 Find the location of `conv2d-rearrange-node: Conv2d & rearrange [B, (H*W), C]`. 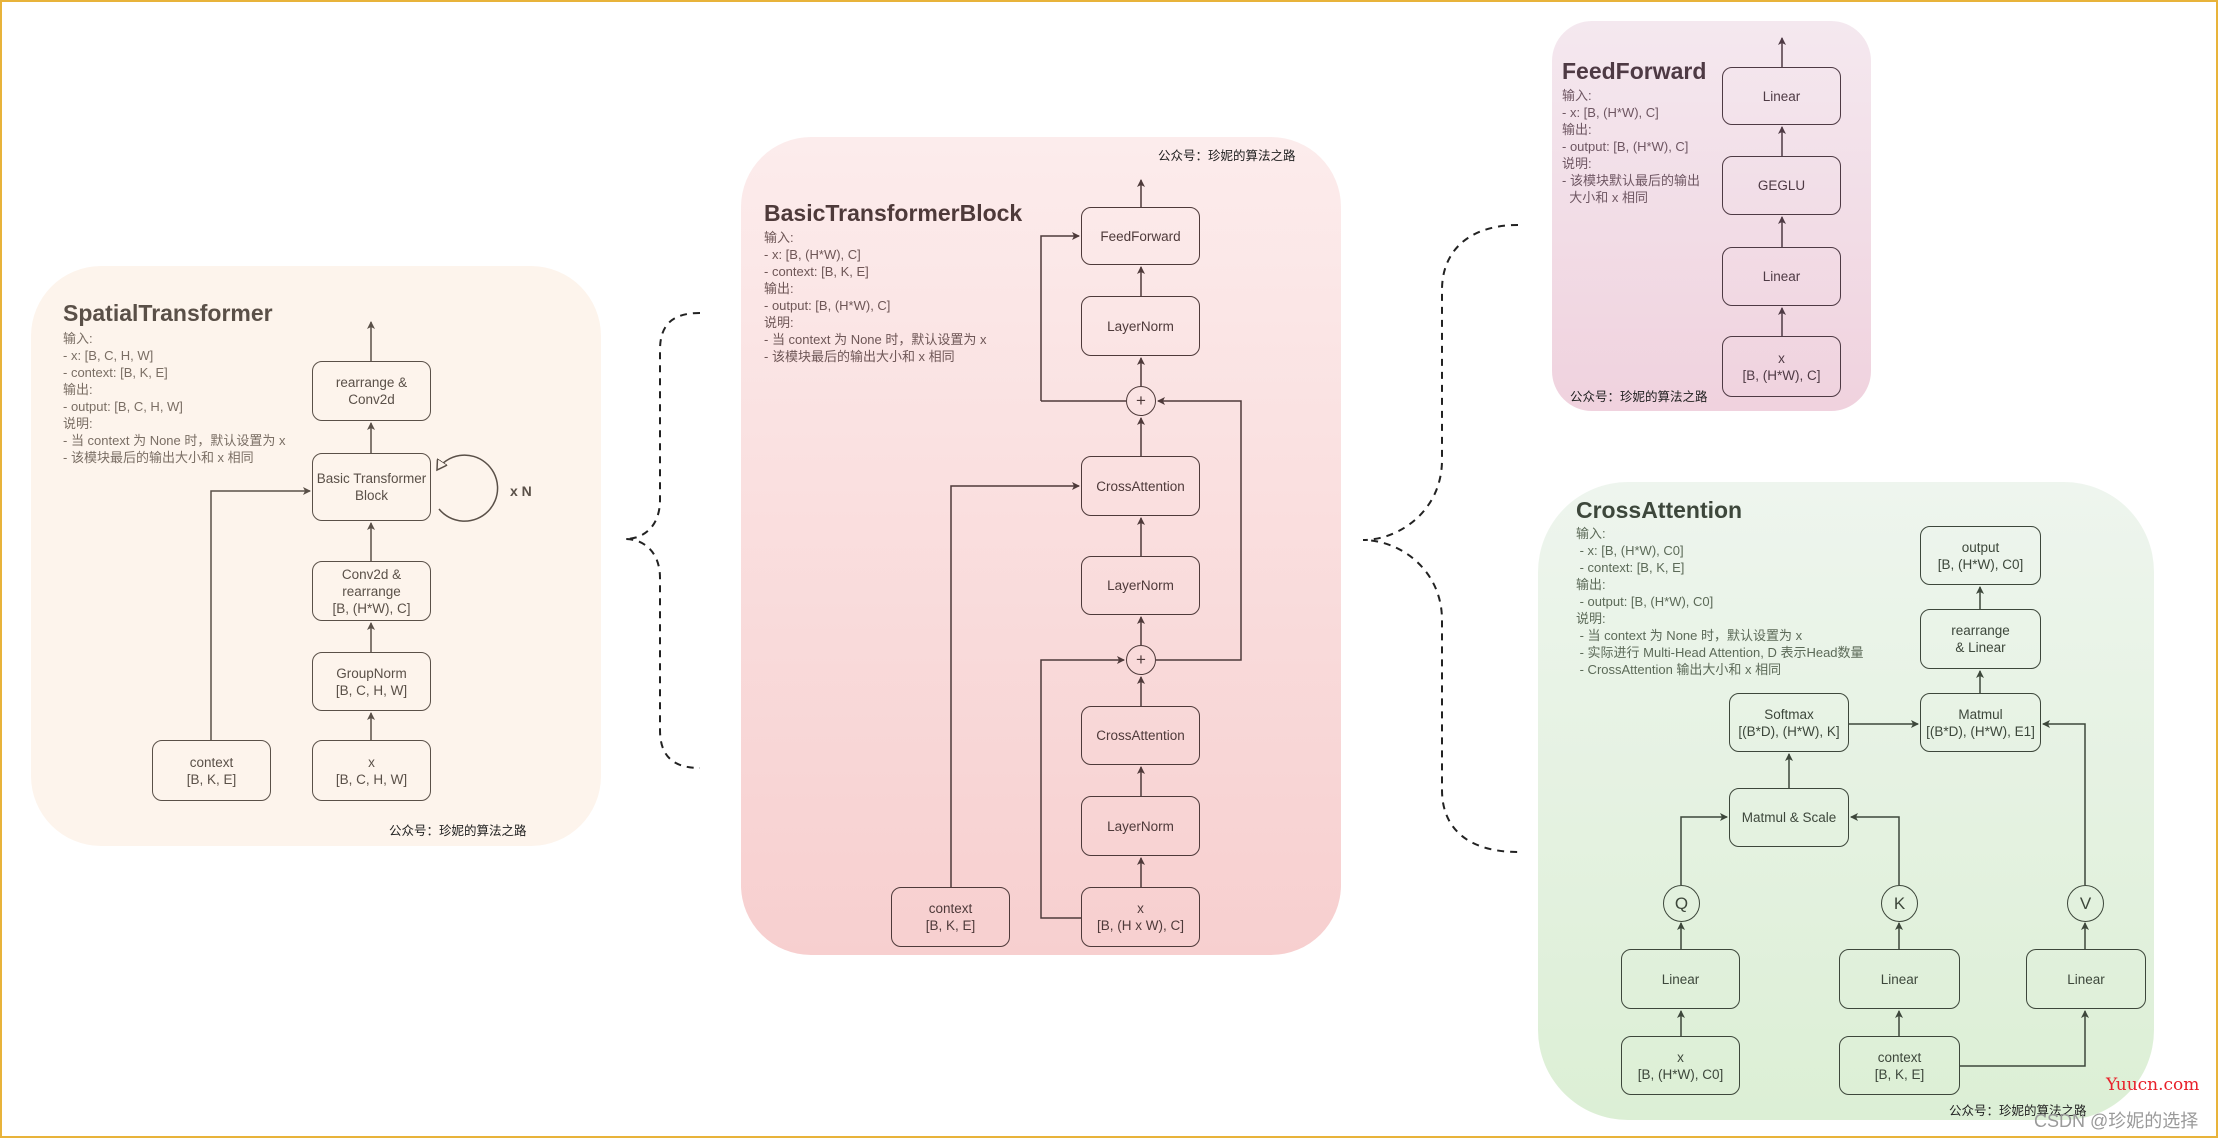

conv2d-rearrange-node: Conv2d & rearrange [B, (H*W), C] is located at coordinates (371, 591).